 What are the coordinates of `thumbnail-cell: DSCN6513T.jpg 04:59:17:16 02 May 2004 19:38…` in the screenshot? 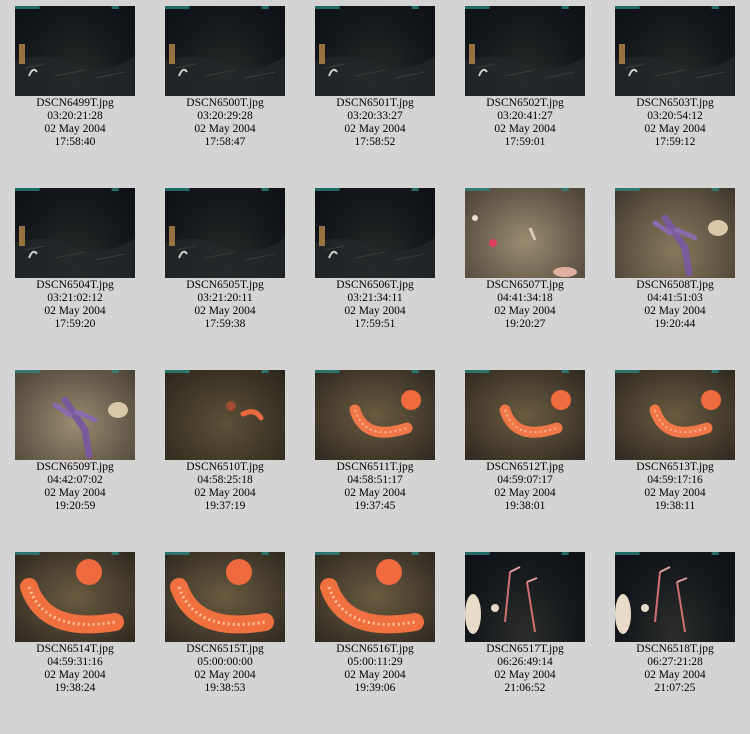 It's located at (675, 441).